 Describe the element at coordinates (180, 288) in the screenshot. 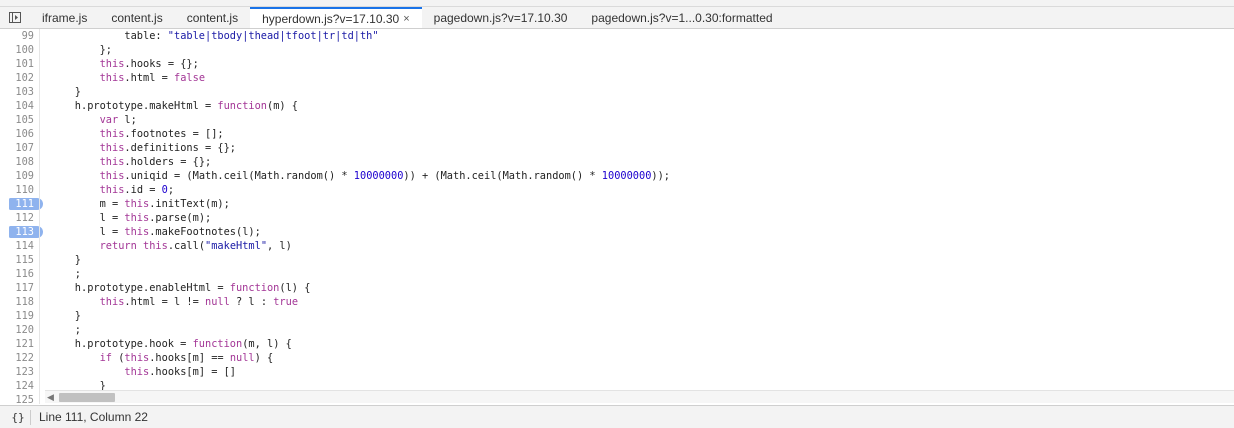

I see `code-text: h.prototype.enableHtml = function(l) {` at that location.